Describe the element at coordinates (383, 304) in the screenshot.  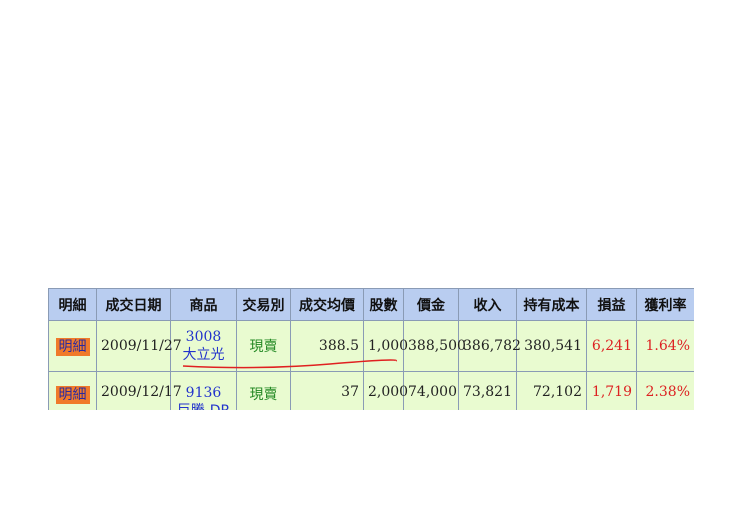
I see `header-cell: 股數` at that location.